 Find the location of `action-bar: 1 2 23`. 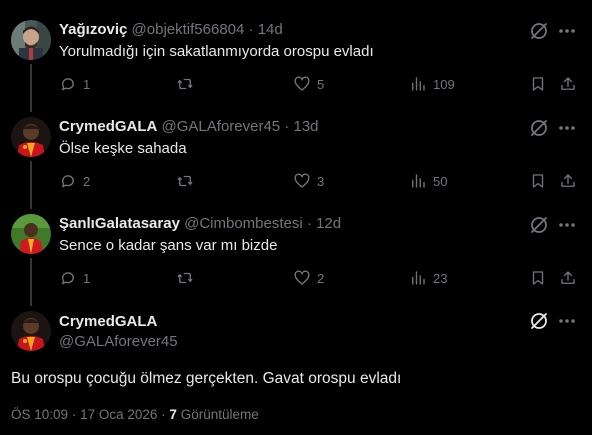

action-bar: 1 2 23 is located at coordinates (319, 278).